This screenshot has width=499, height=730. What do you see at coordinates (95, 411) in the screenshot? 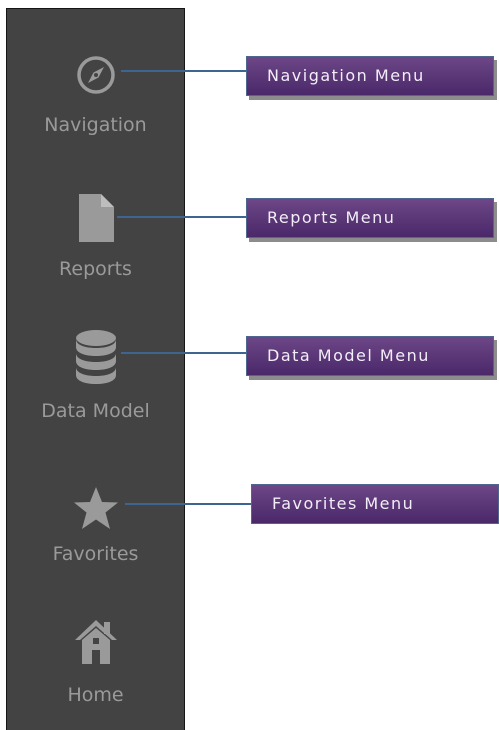
I see `sidebar-item-label: Data Model` at bounding box center [95, 411].